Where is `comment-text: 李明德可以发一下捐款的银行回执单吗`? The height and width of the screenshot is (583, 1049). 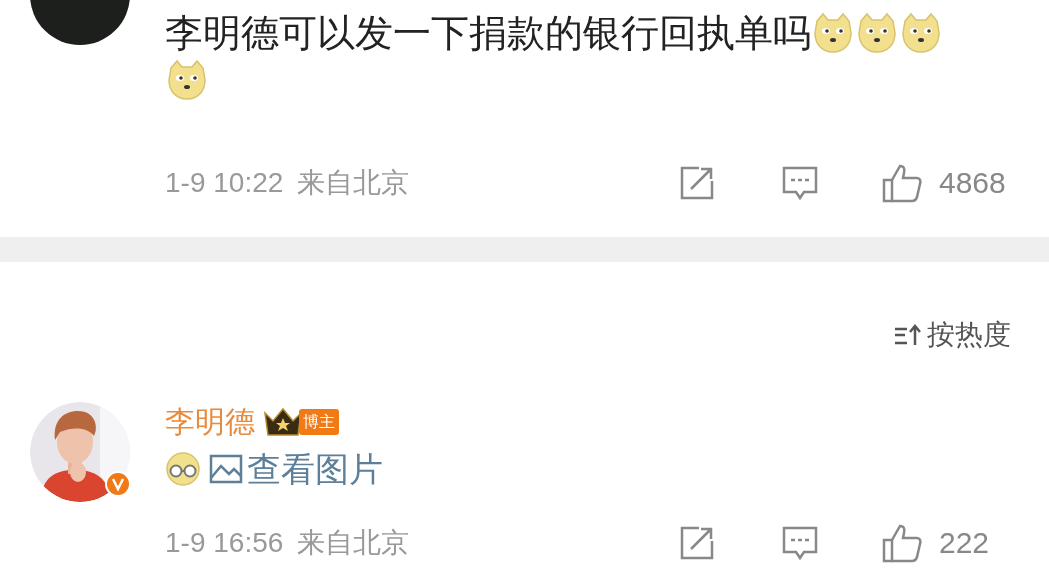
comment-text: 李明德可以发一下捐款的银行回执单吗 is located at coordinates (488, 33).